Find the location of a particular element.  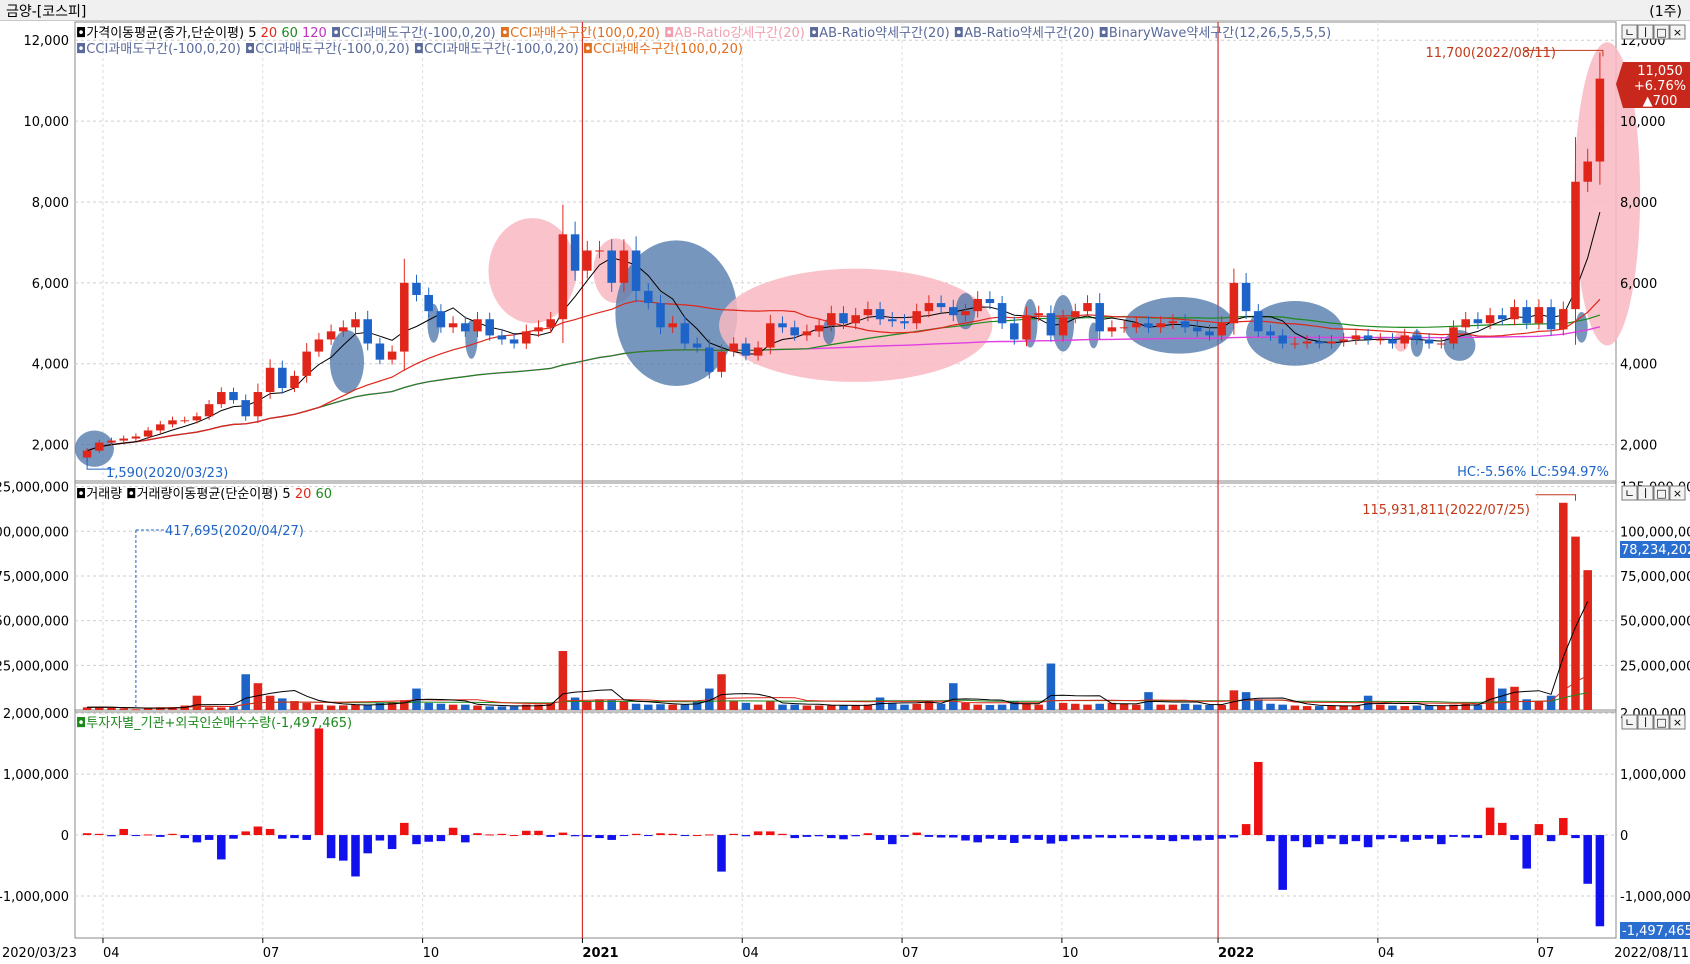

legend-entry: ◘CCI과매도구간(-100,0,20) is located at coordinates (415, 33).